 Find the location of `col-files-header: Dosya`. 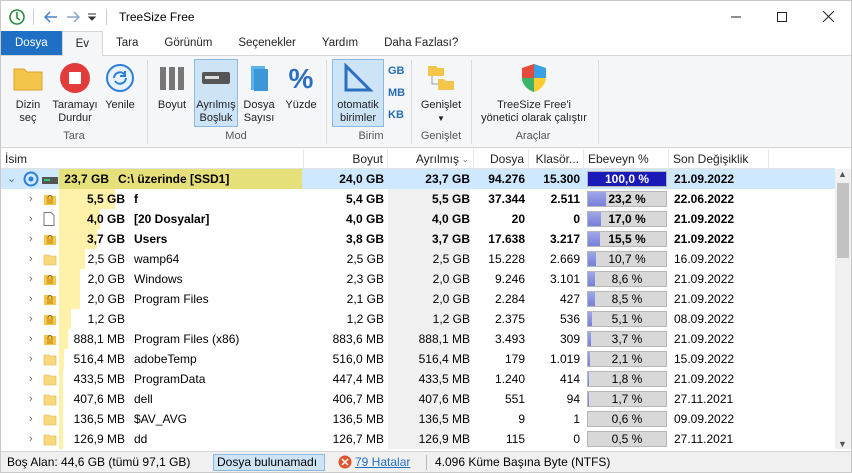

col-files-header: Dosya is located at coordinates (501, 159).